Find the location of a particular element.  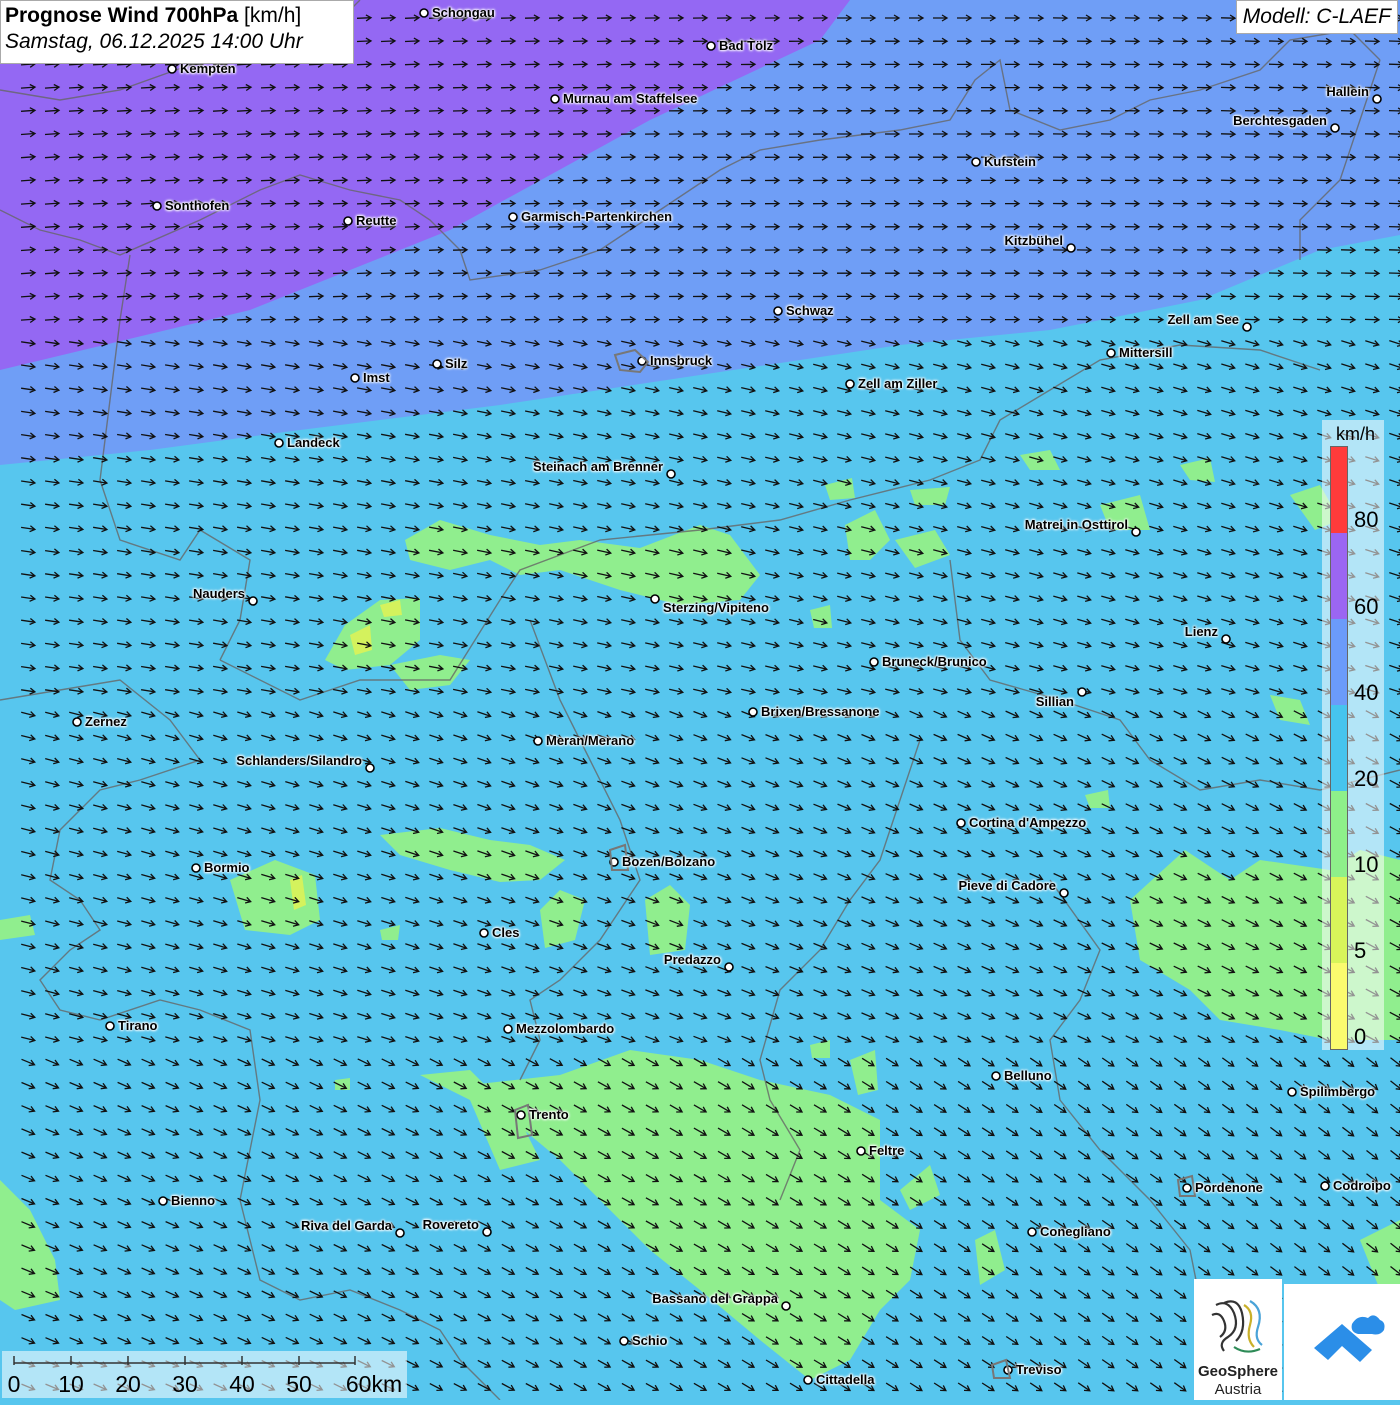

city-label: Hallein is located at coordinates (1347, 91).